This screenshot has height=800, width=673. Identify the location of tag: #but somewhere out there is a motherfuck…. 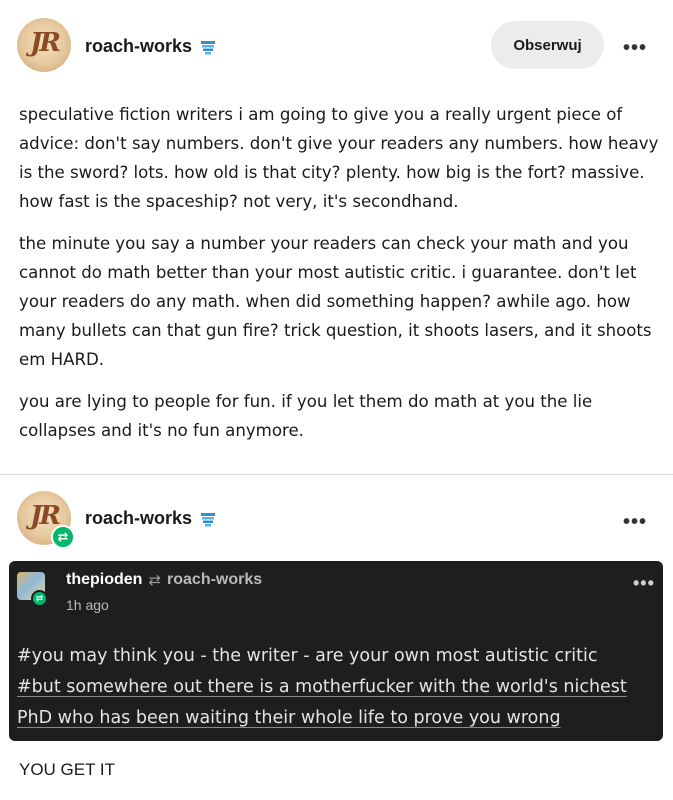
(337, 687).